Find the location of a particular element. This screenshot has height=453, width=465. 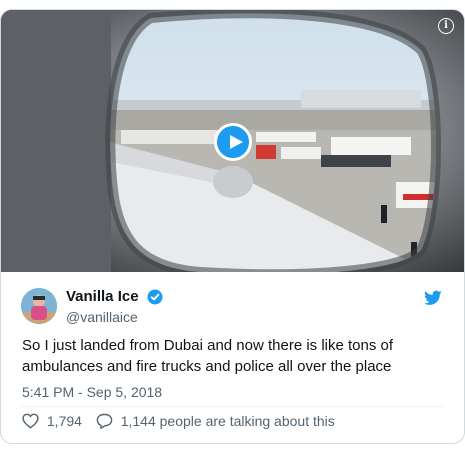

play-icon is located at coordinates (233, 142).